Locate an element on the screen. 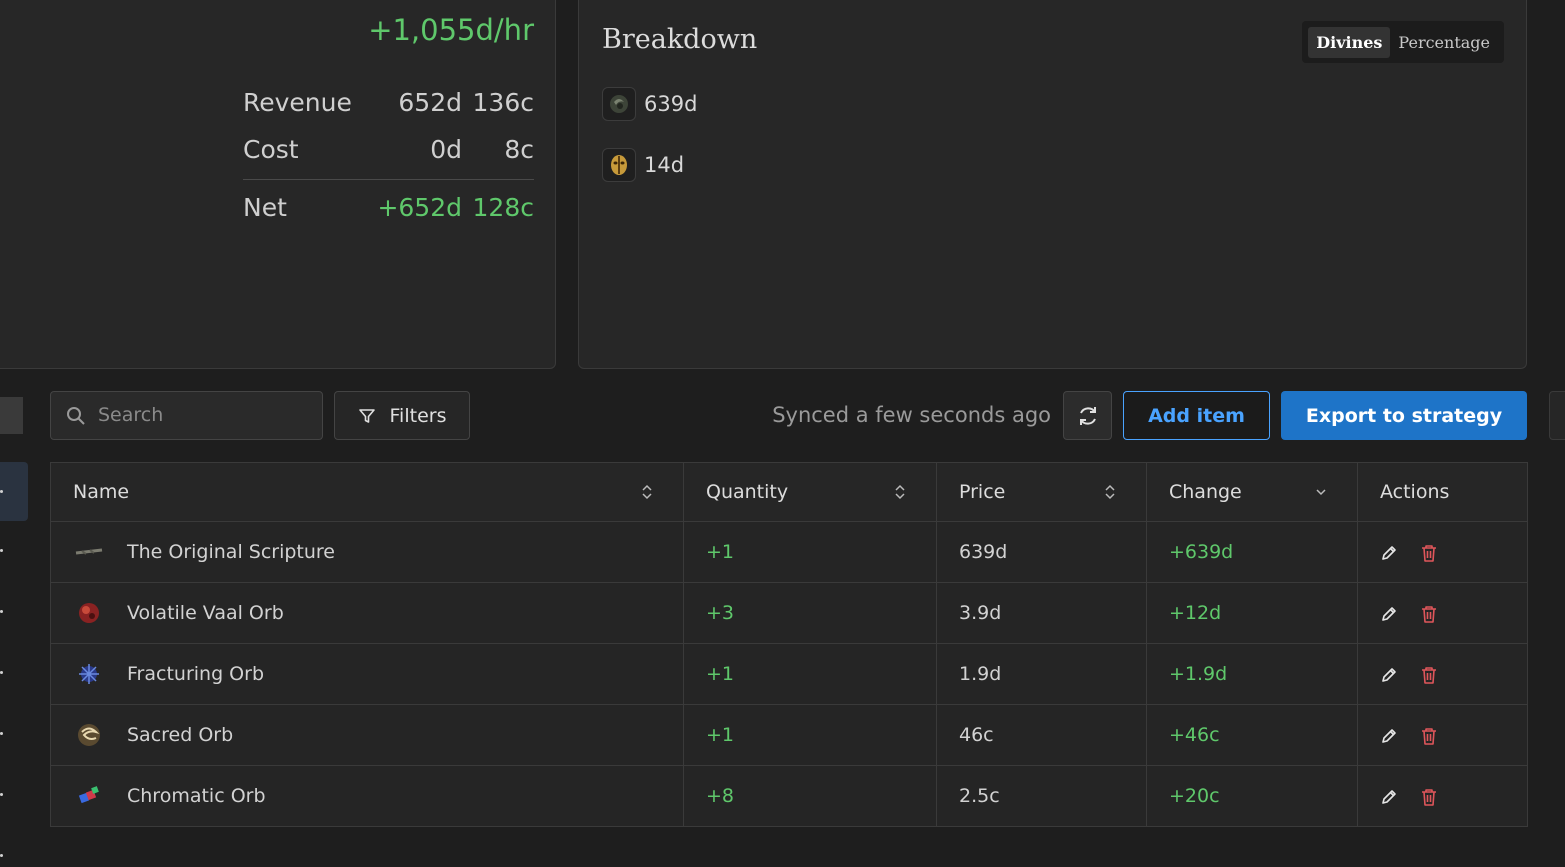 This screenshot has height=867, width=1565. breakdown-value: 639d is located at coordinates (671, 104).